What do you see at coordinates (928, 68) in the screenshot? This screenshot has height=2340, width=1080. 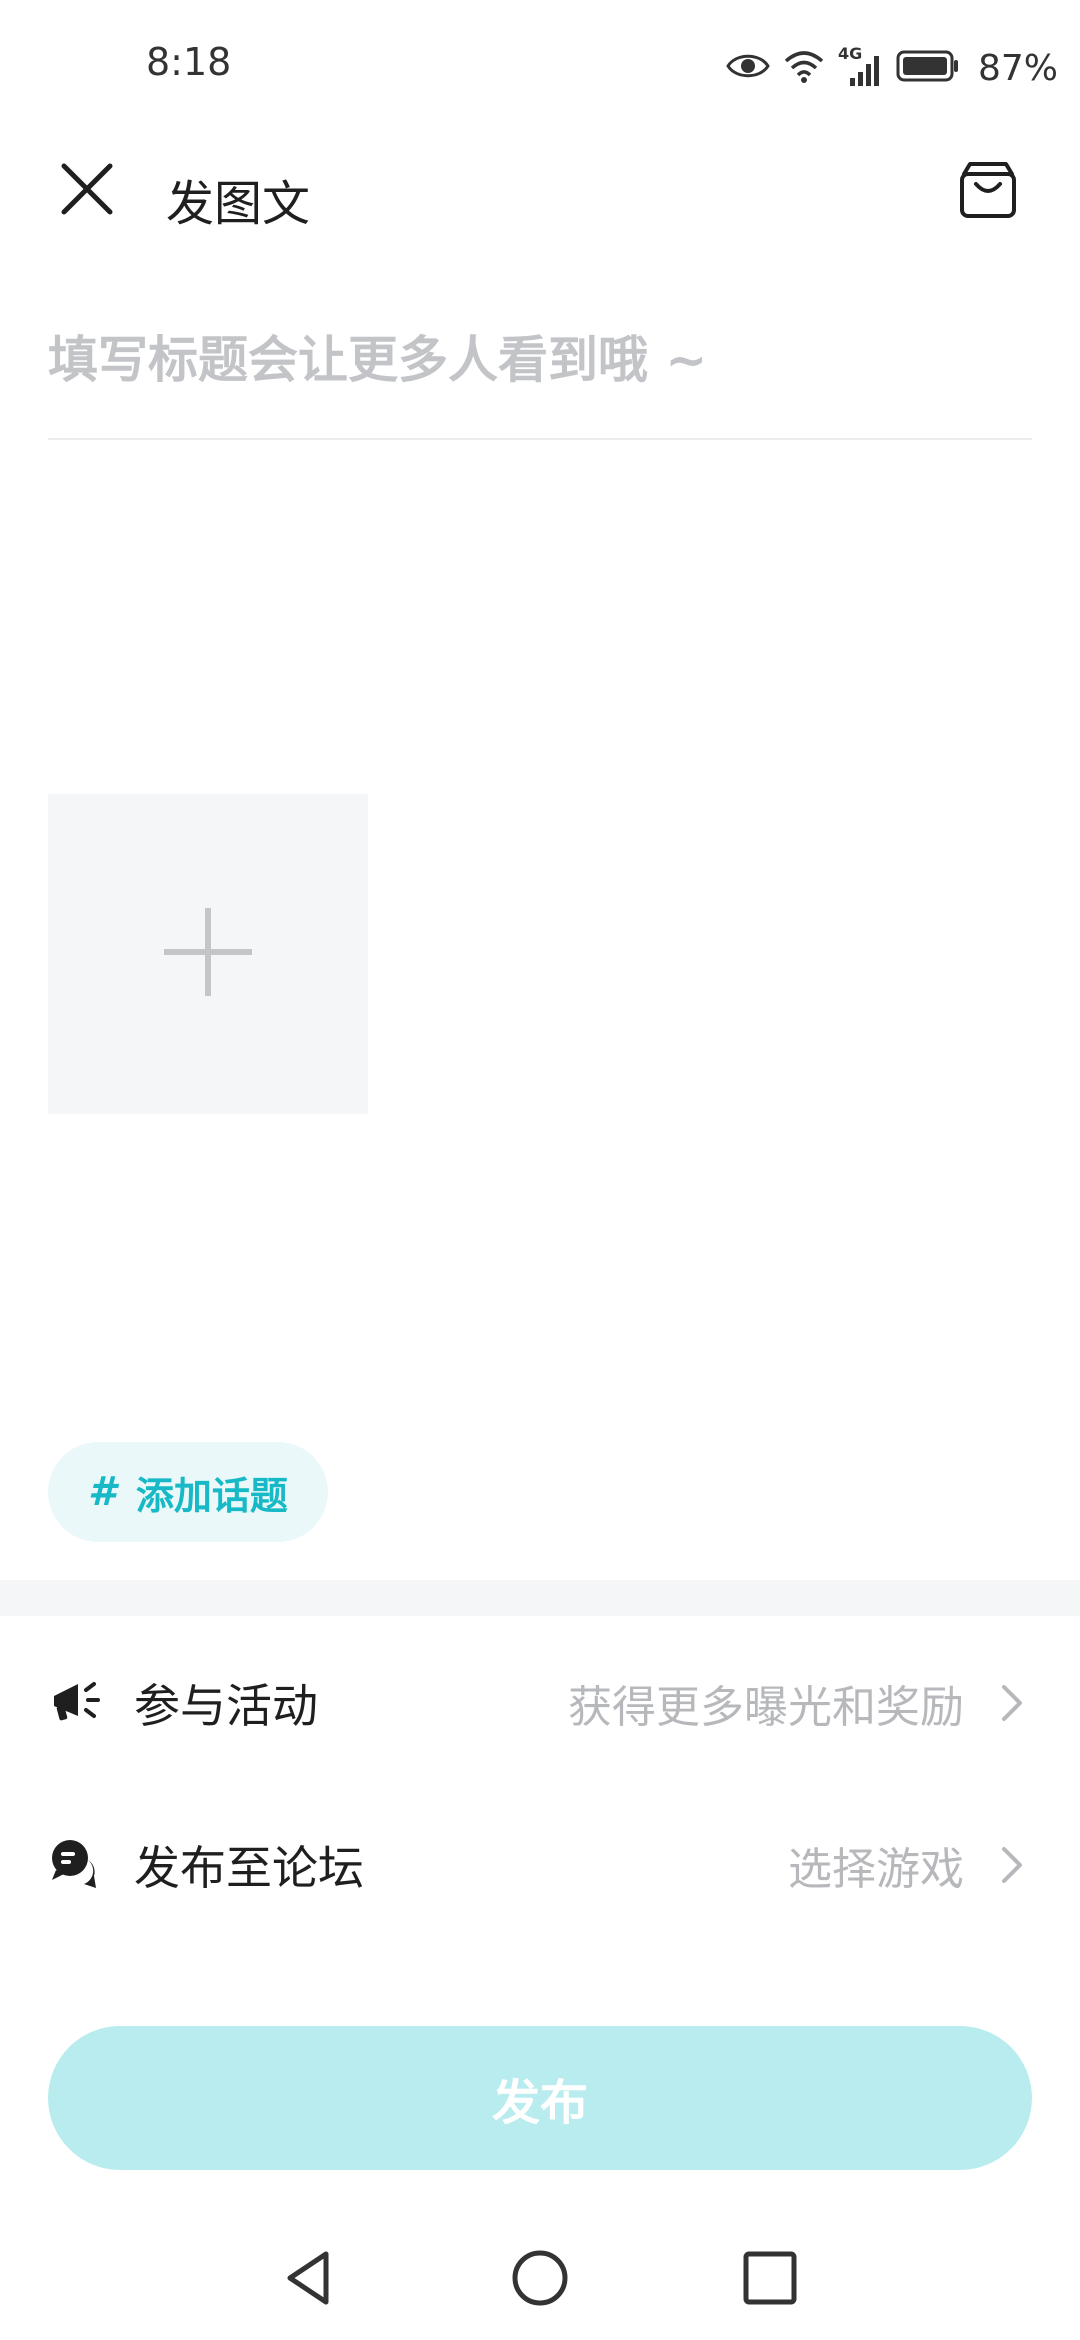 I see `battery-icon` at bounding box center [928, 68].